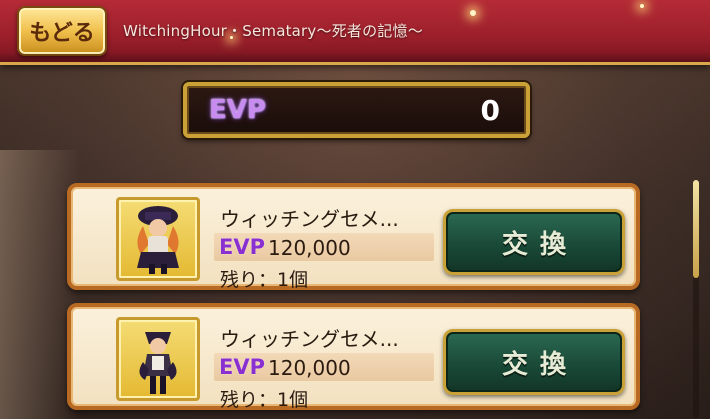 The height and width of the screenshot is (419, 710). Describe the element at coordinates (490, 110) in the screenshot. I see `evp-value: 0` at that location.